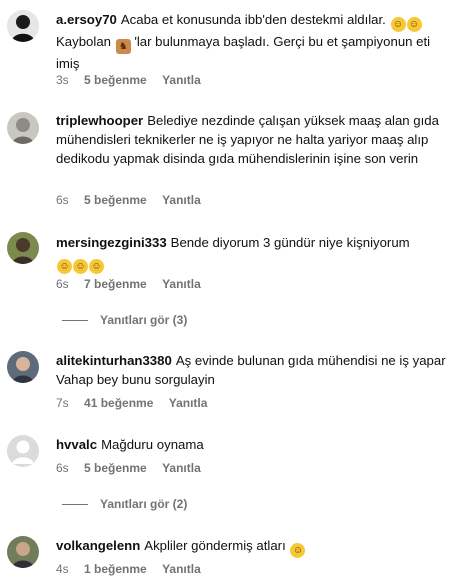 This screenshot has height=588, width=463. Describe the element at coordinates (118, 403) in the screenshot. I see `likes-count: 41 beğenme` at that location.